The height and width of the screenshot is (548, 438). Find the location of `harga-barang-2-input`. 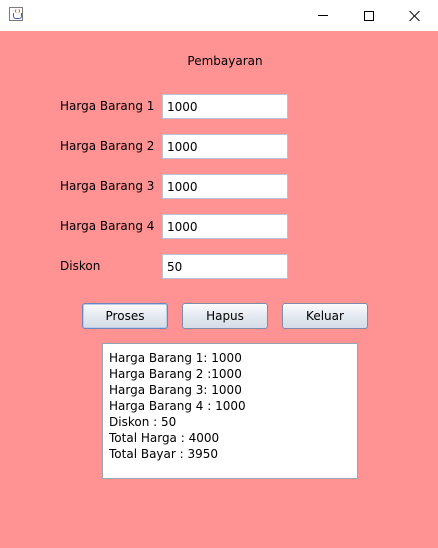

harga-barang-2-input is located at coordinates (225, 146).